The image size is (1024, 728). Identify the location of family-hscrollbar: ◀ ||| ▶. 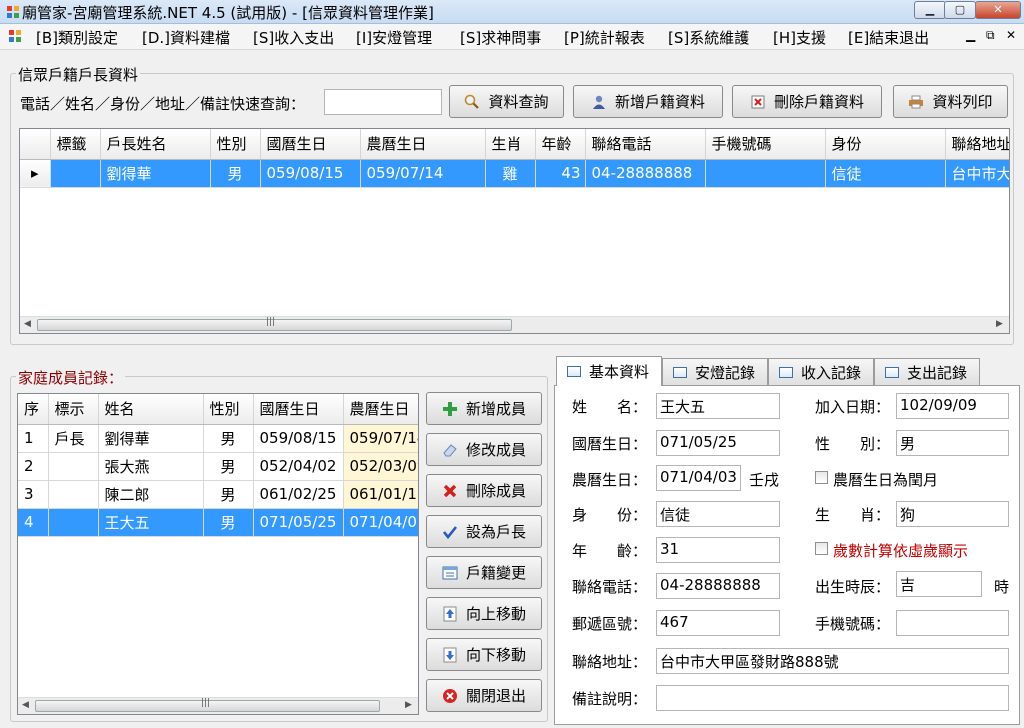
(218, 705).